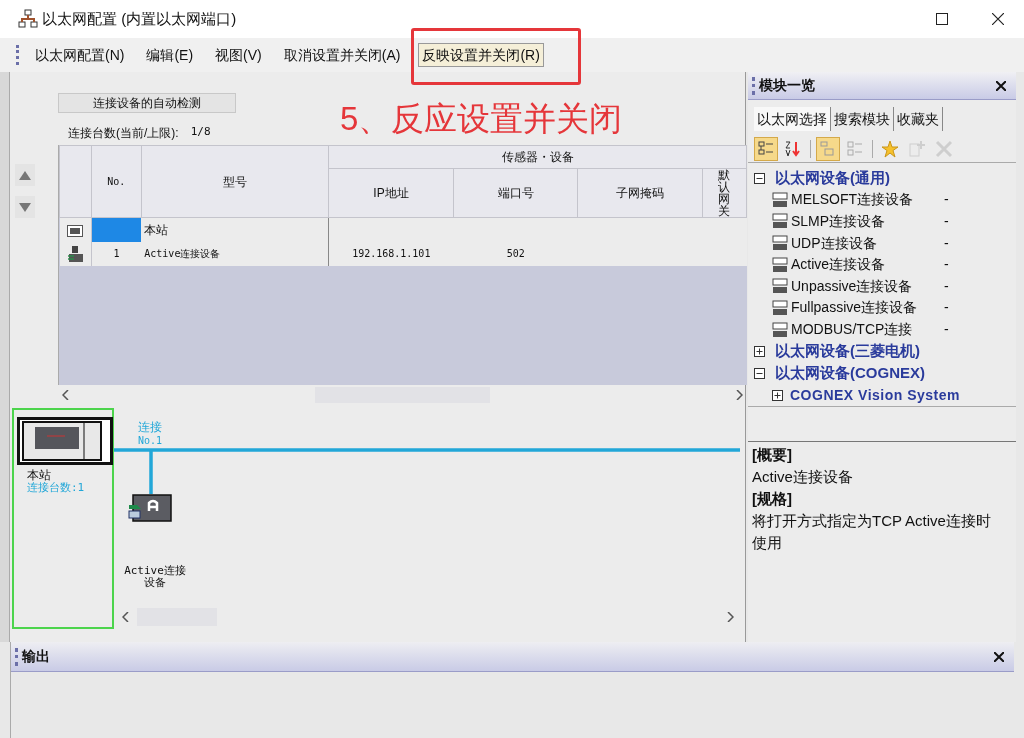 Image resolution: width=1024 pixels, height=738 pixels. I want to click on star-icon, so click(890, 148).